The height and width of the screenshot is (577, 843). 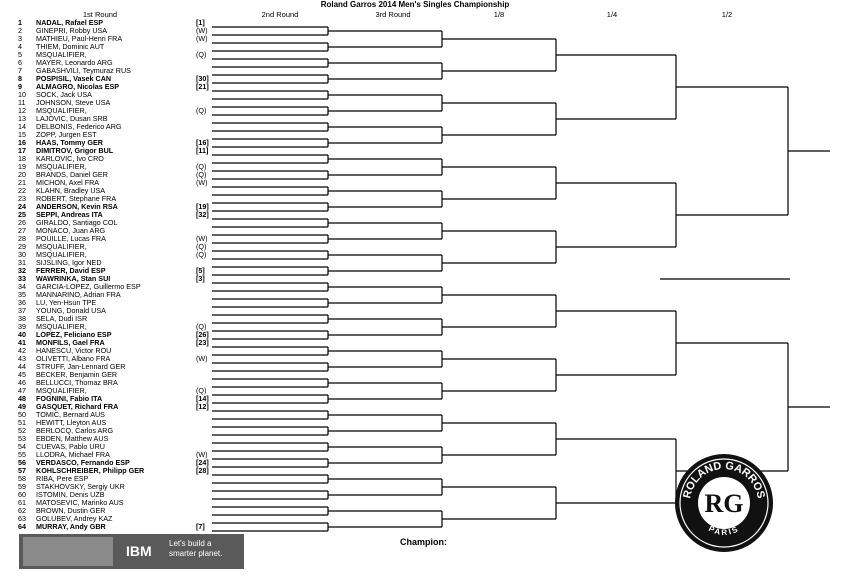 I want to click on ibm-logo: IBM, so click(x=139, y=551).